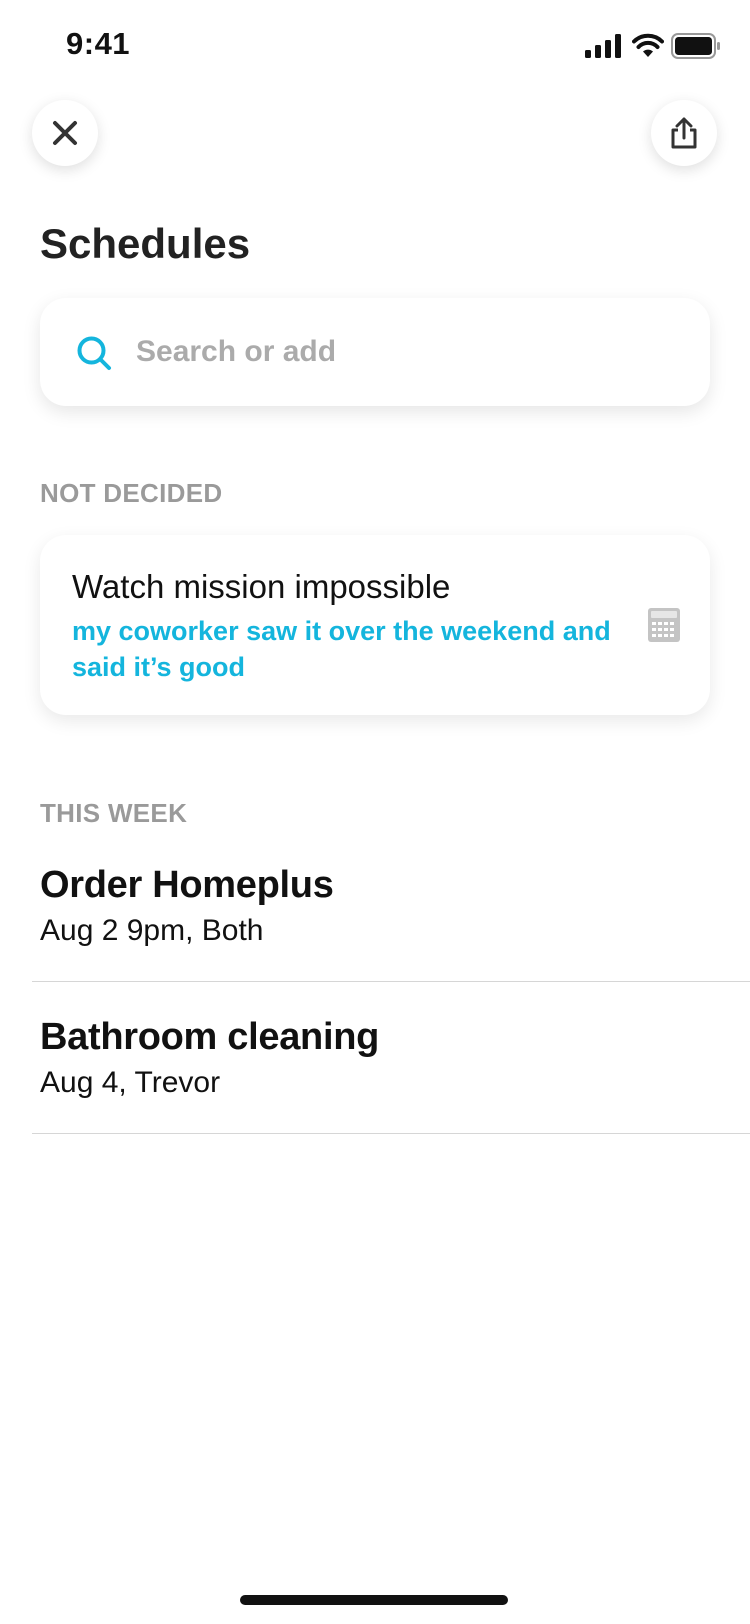  Describe the element at coordinates (210, 1037) in the screenshot. I see `item-title: Bathroom cleaning` at that location.